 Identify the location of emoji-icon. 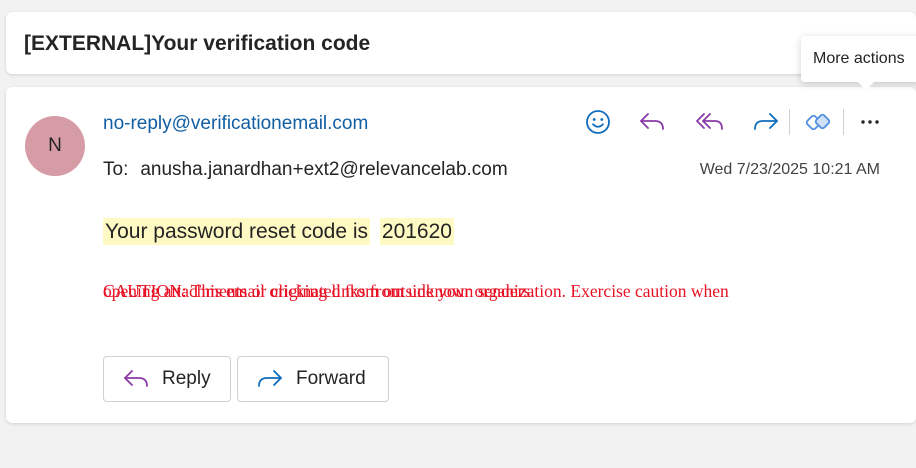
(598, 122).